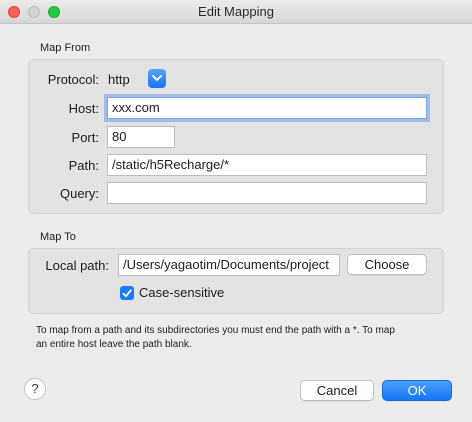 The height and width of the screenshot is (422, 472). What do you see at coordinates (83, 165) in the screenshot?
I see `path-label: Path:` at bounding box center [83, 165].